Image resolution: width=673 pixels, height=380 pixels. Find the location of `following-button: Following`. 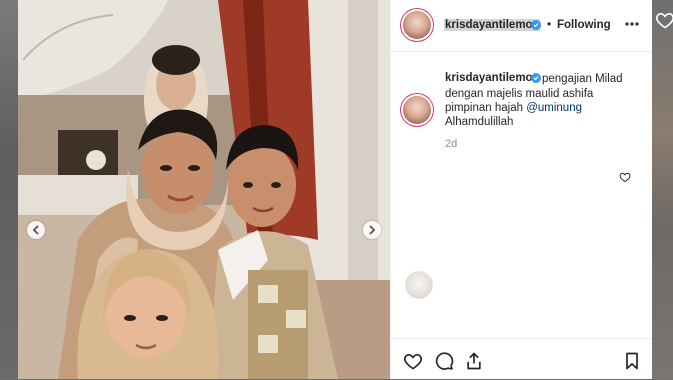

following-button: Following is located at coordinates (584, 25).